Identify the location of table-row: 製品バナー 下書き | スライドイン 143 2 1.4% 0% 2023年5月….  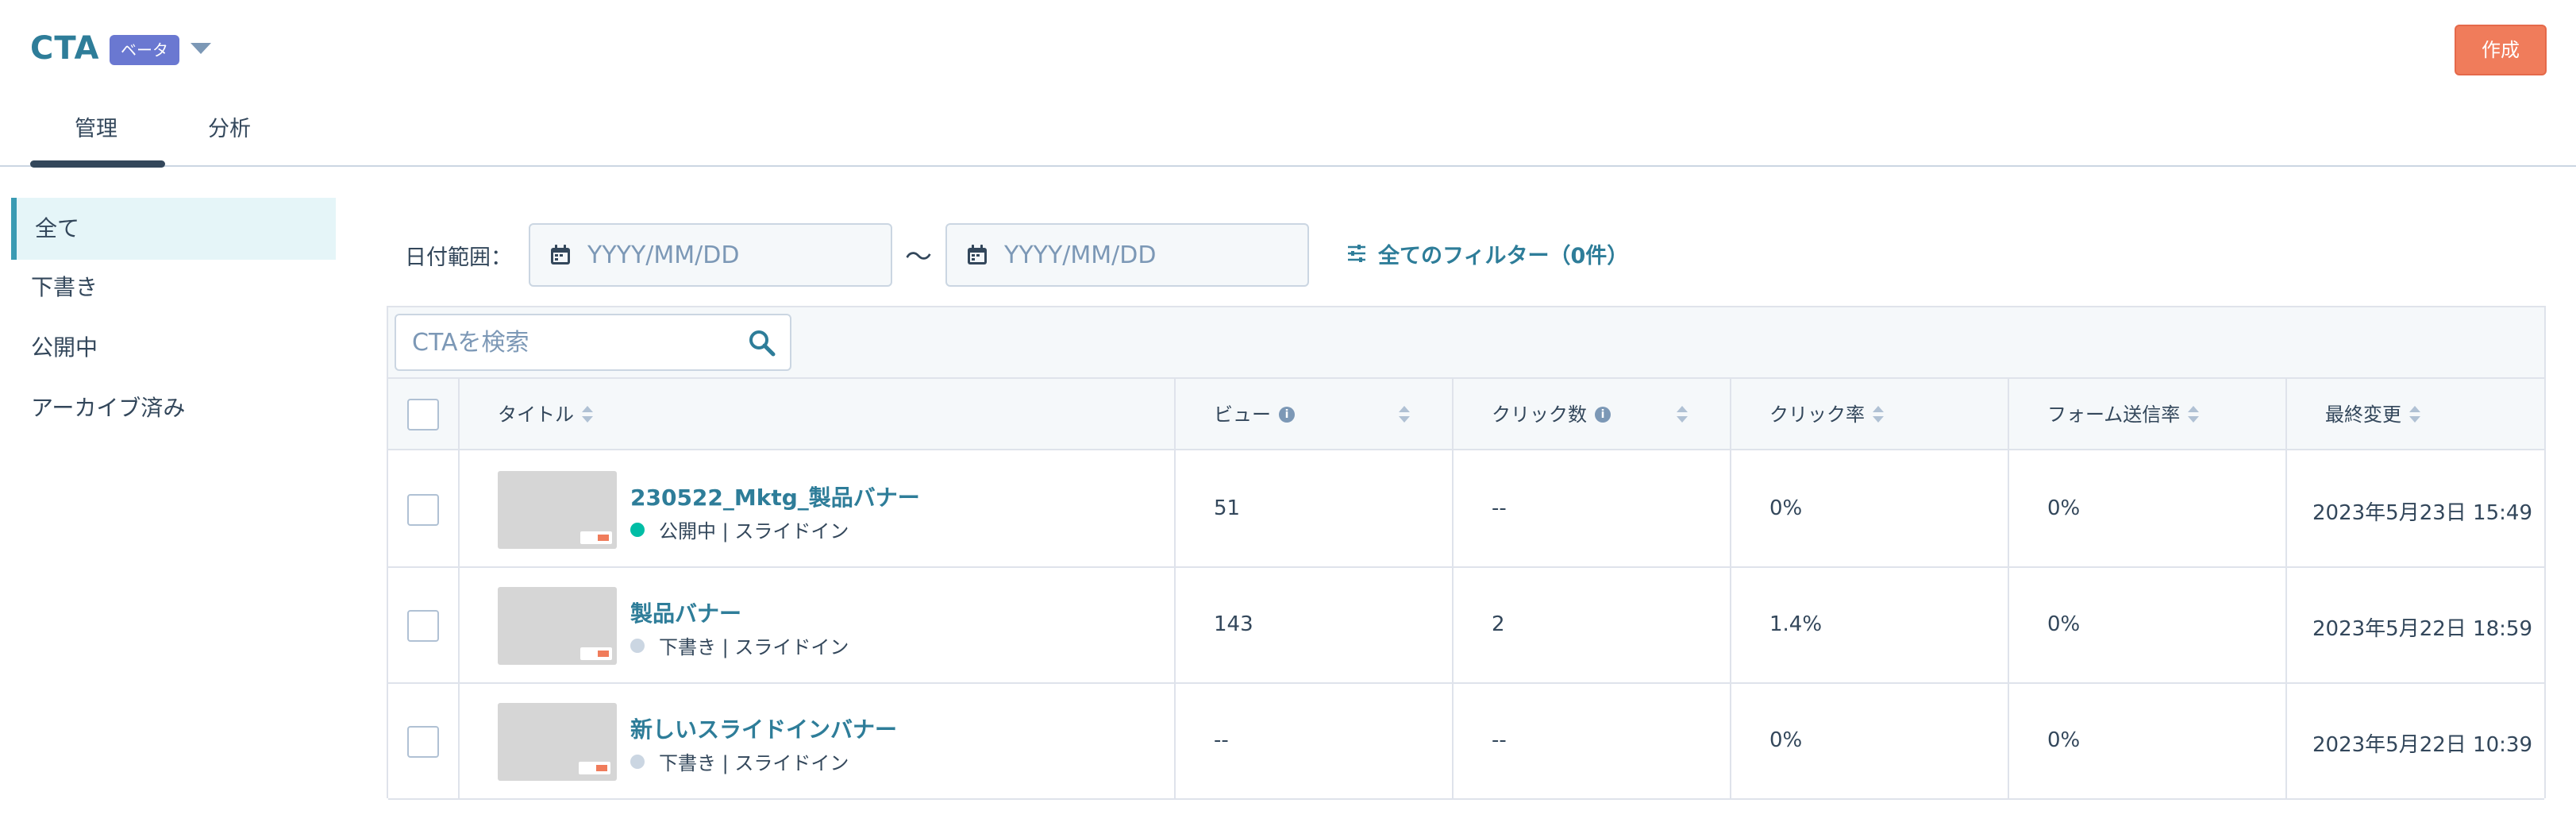
(1466, 626).